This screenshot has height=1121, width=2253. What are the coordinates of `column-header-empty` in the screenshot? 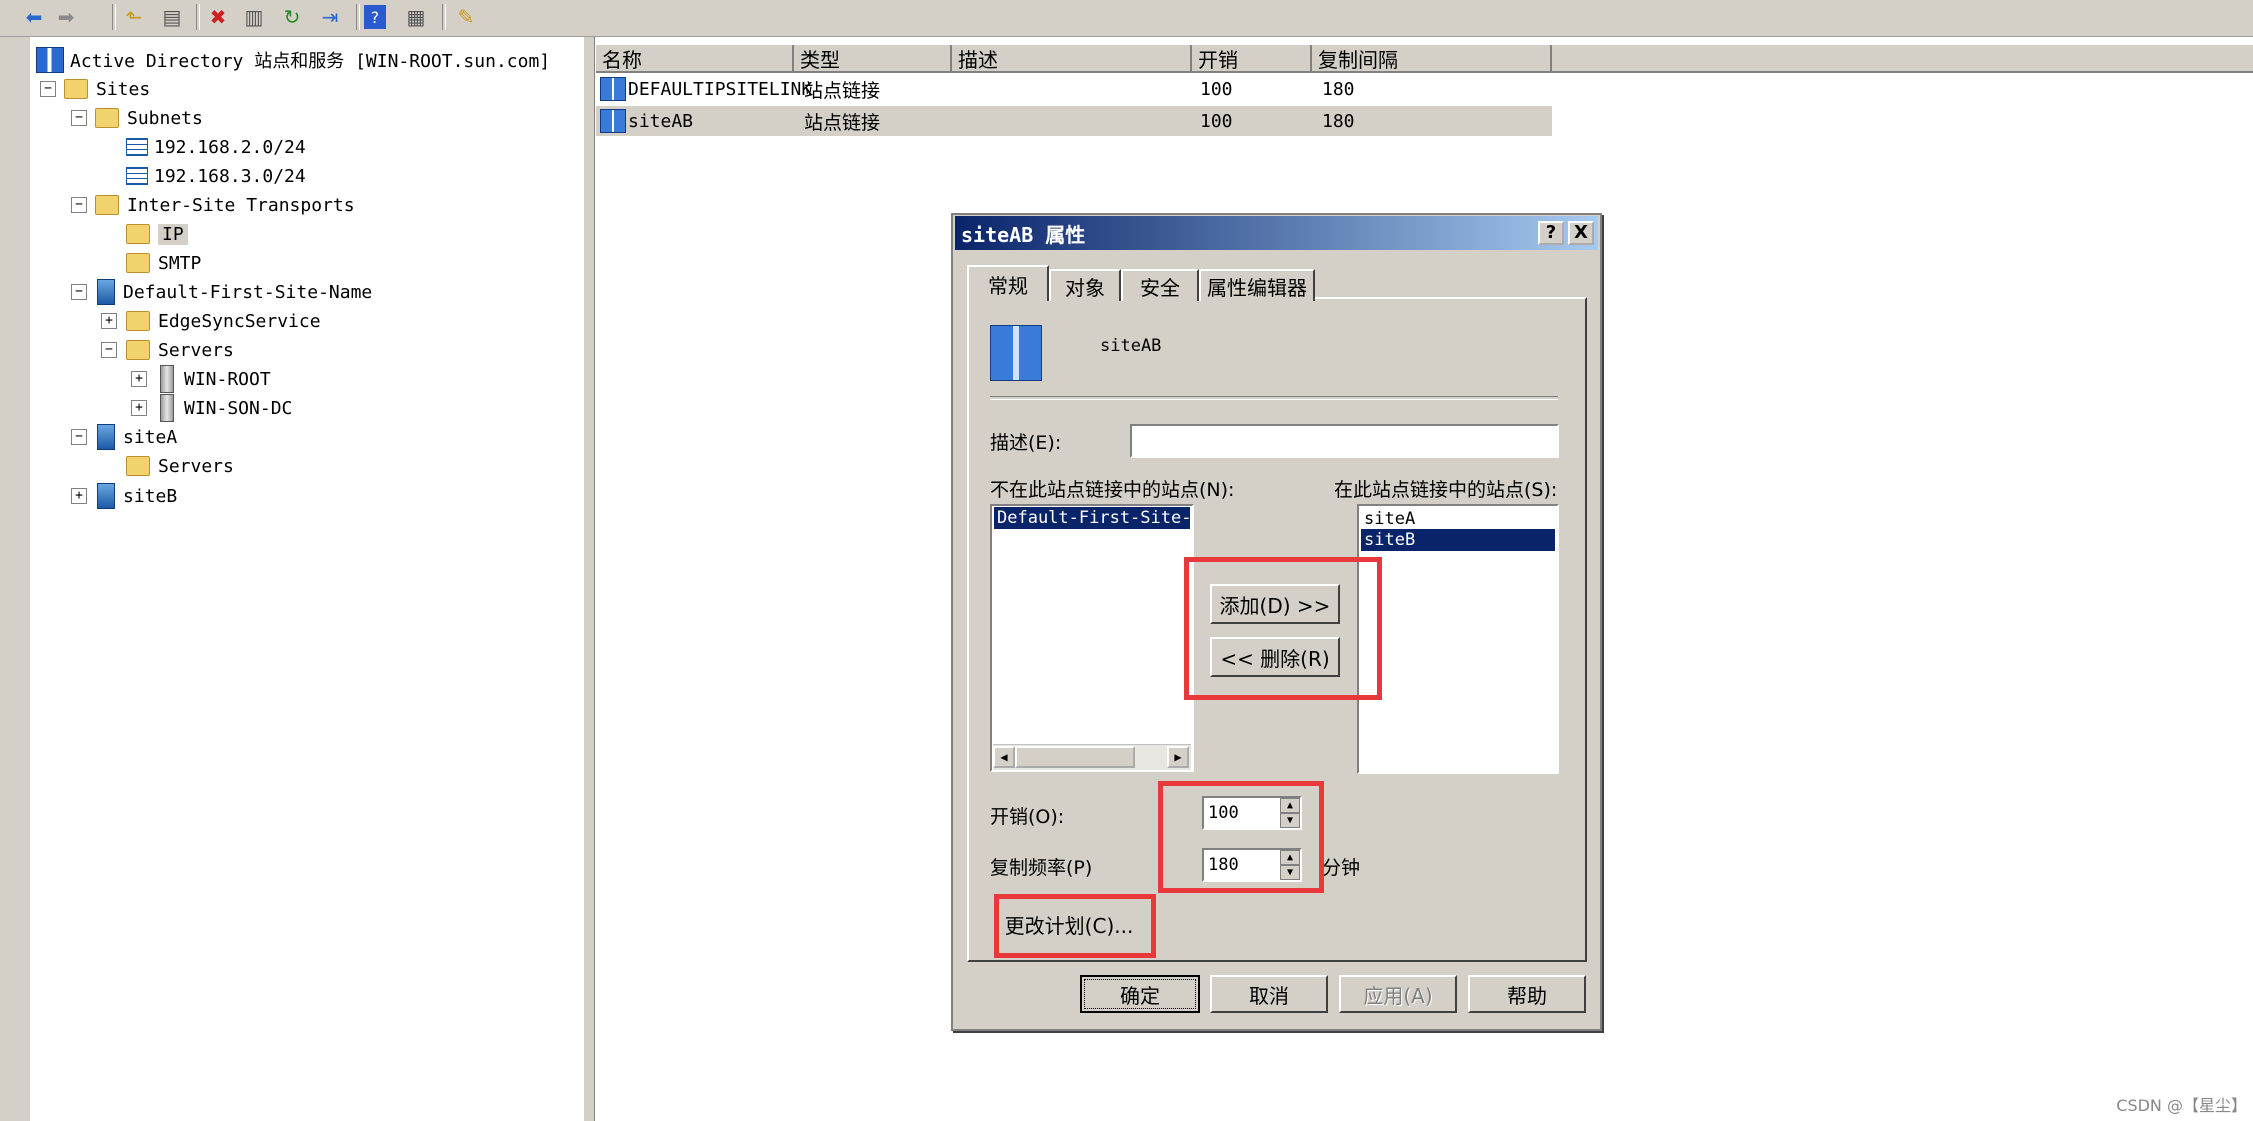 It's located at (1902, 59).